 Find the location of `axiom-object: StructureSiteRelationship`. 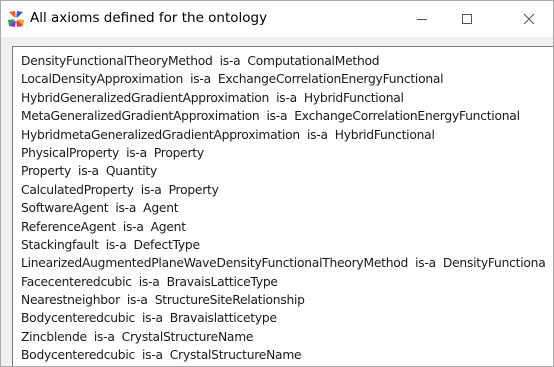

axiom-object: StructureSiteRelationship is located at coordinates (229, 300).